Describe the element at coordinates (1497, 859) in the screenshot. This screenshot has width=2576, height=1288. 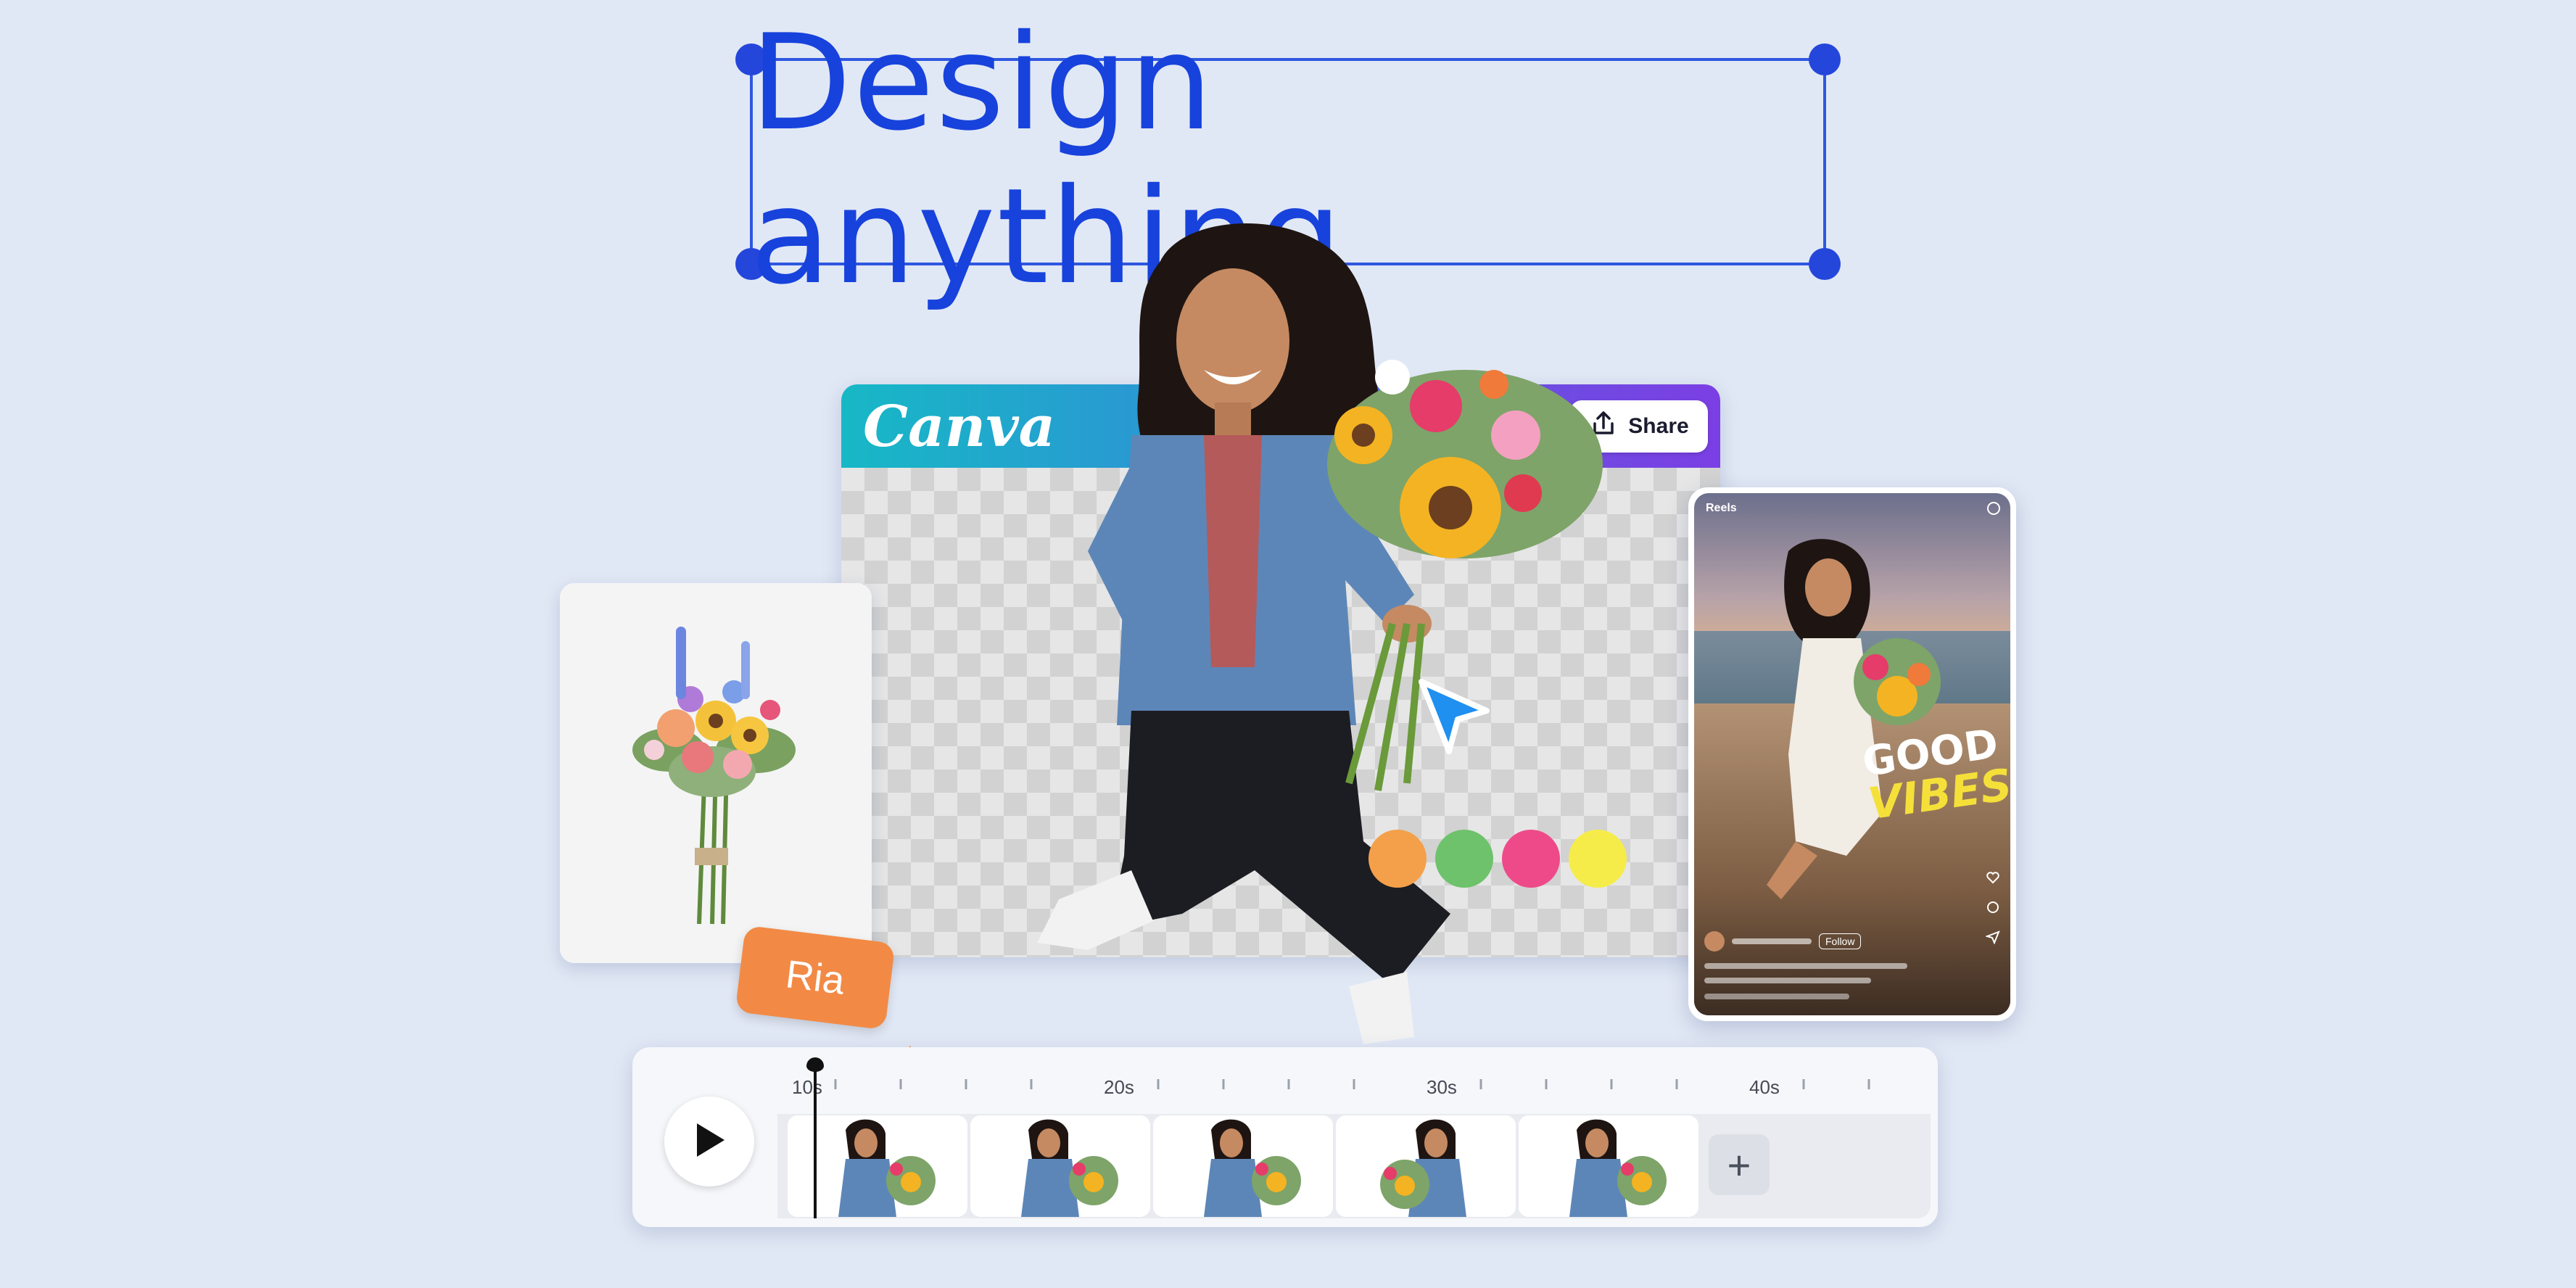
I see `color-swatches` at that location.